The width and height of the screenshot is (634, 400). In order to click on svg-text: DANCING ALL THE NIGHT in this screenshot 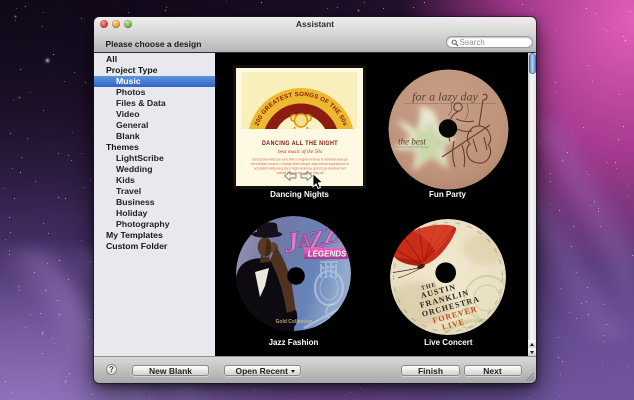, I will do `click(300, 143)`.